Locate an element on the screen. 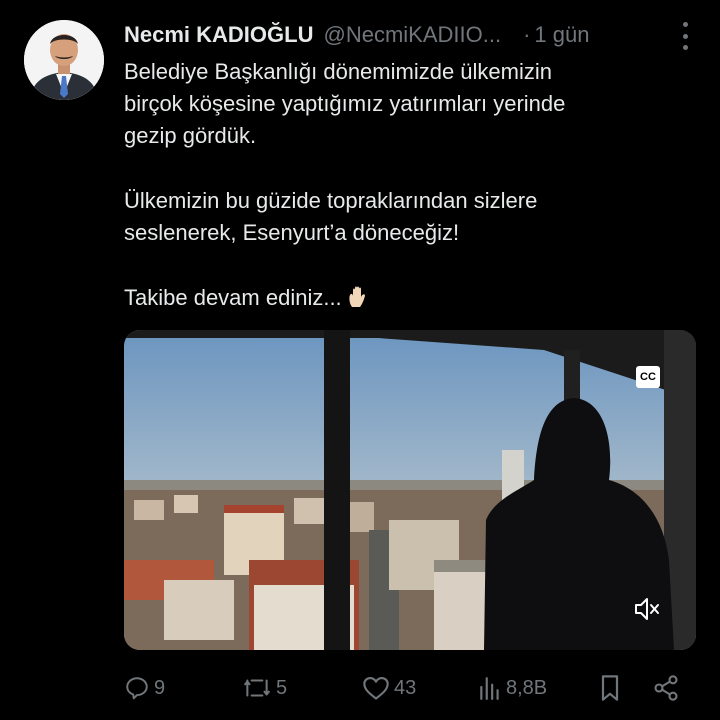  like-count: 43 is located at coordinates (405, 687).